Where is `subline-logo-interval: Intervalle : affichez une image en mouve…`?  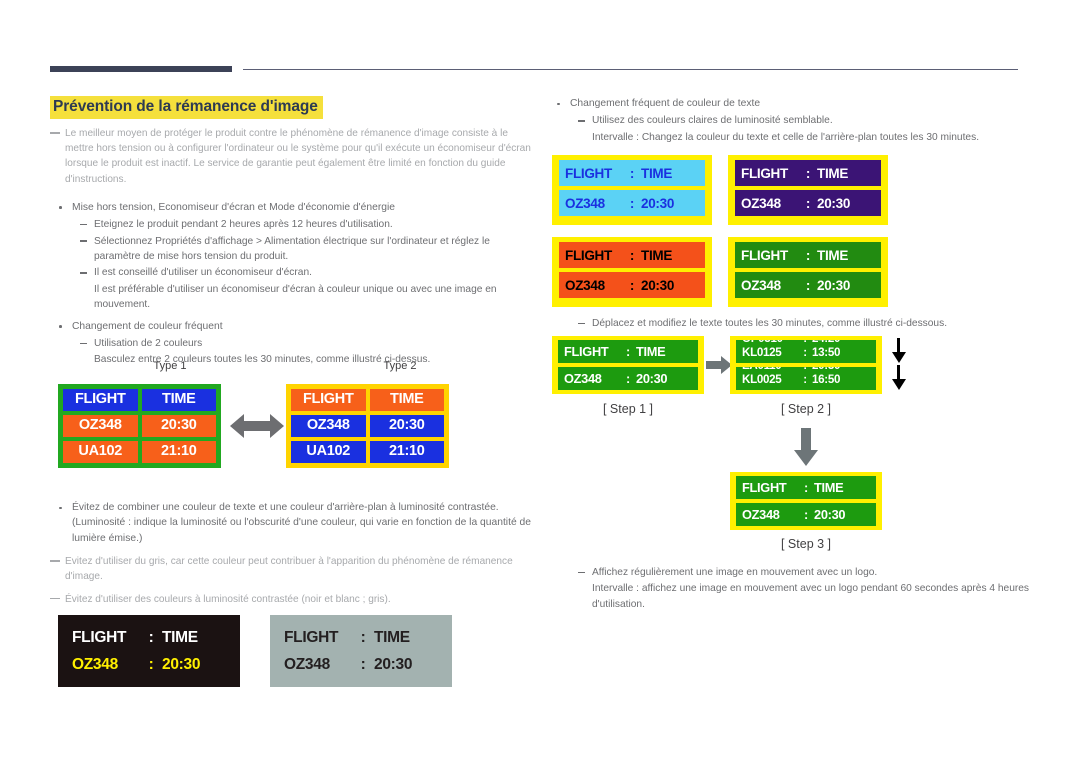
subline-logo-interval: Intervalle : affichez une image en mouve… is located at coordinates (811, 596).